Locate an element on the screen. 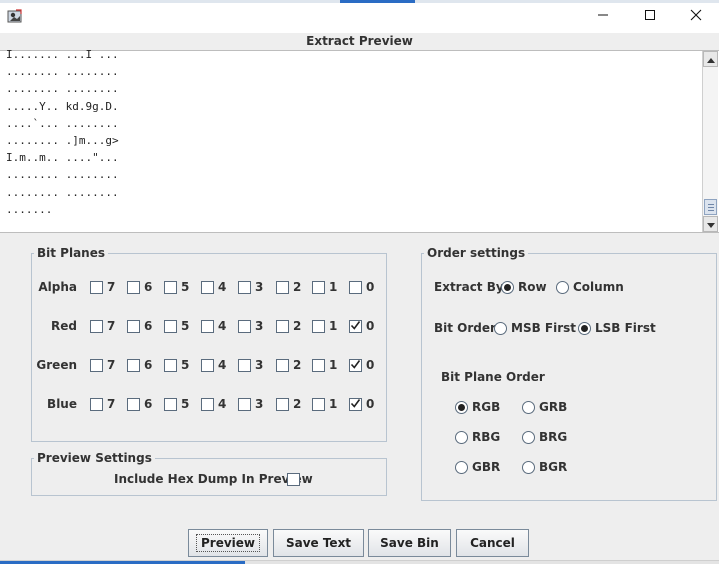 The width and height of the screenshot is (719, 564). scroll-up-button is located at coordinates (710, 59).